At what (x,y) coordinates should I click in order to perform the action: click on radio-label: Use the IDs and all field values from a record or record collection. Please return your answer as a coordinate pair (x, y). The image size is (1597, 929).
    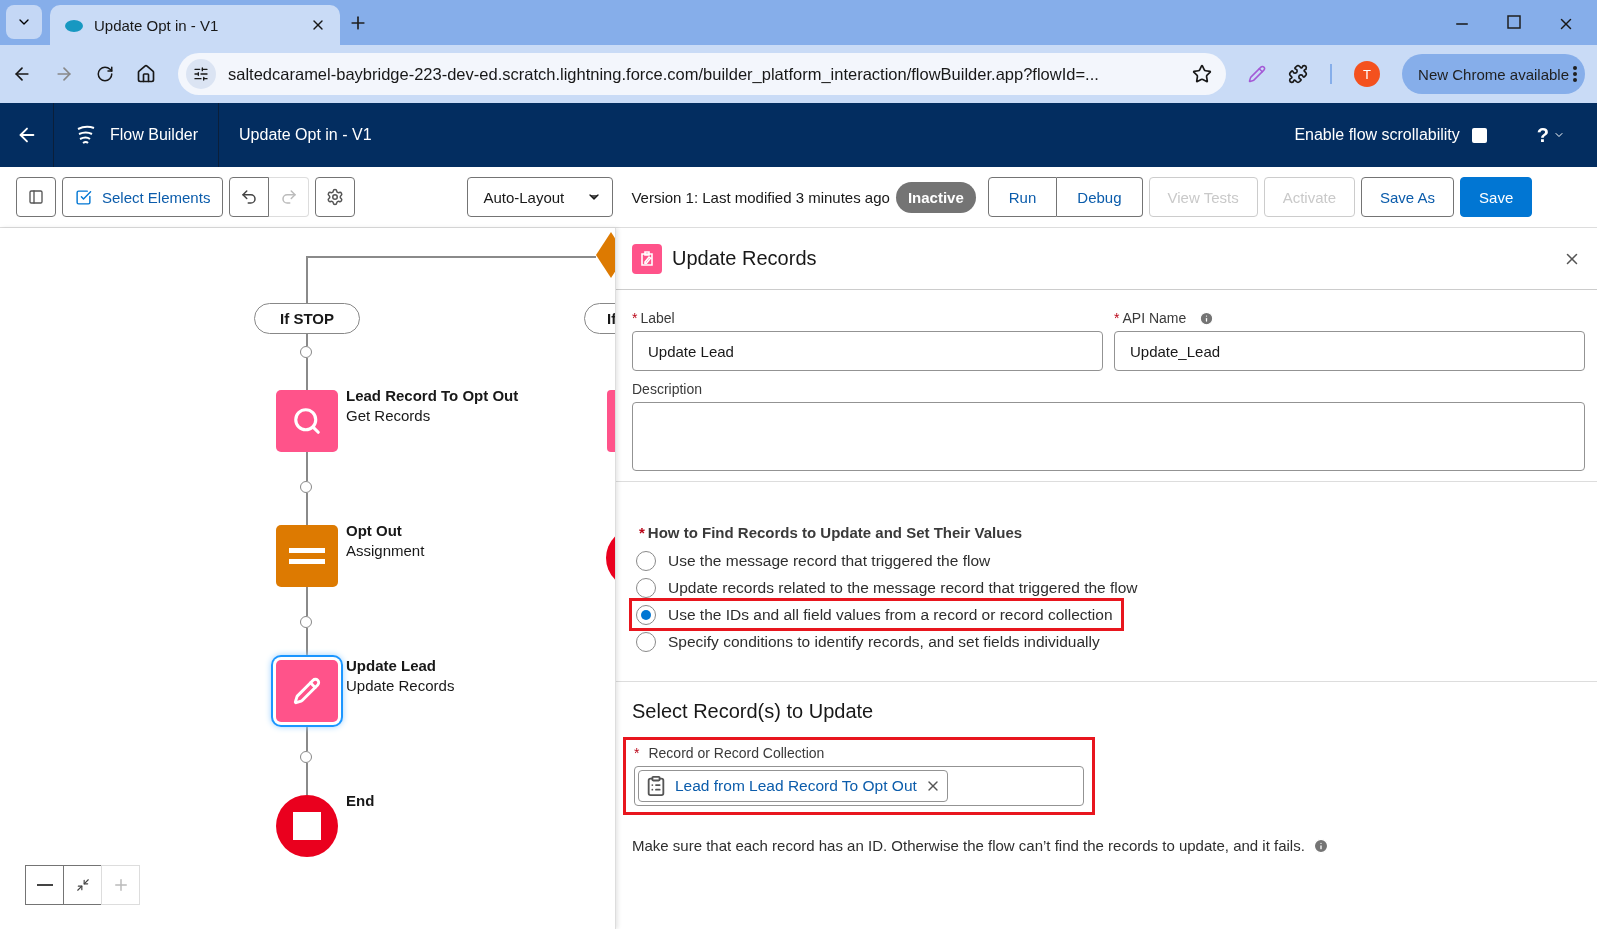
    Looking at the image, I should click on (890, 614).